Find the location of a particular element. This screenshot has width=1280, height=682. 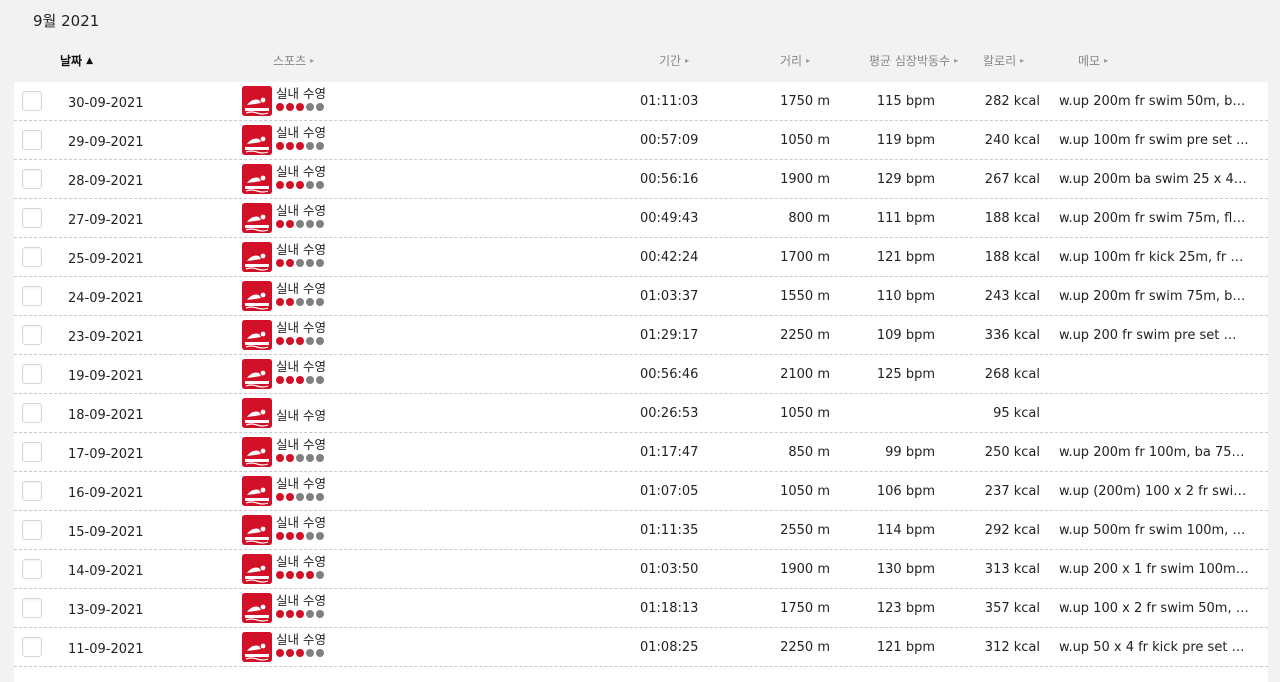

row-date: 16-09-2021 is located at coordinates (106, 493).